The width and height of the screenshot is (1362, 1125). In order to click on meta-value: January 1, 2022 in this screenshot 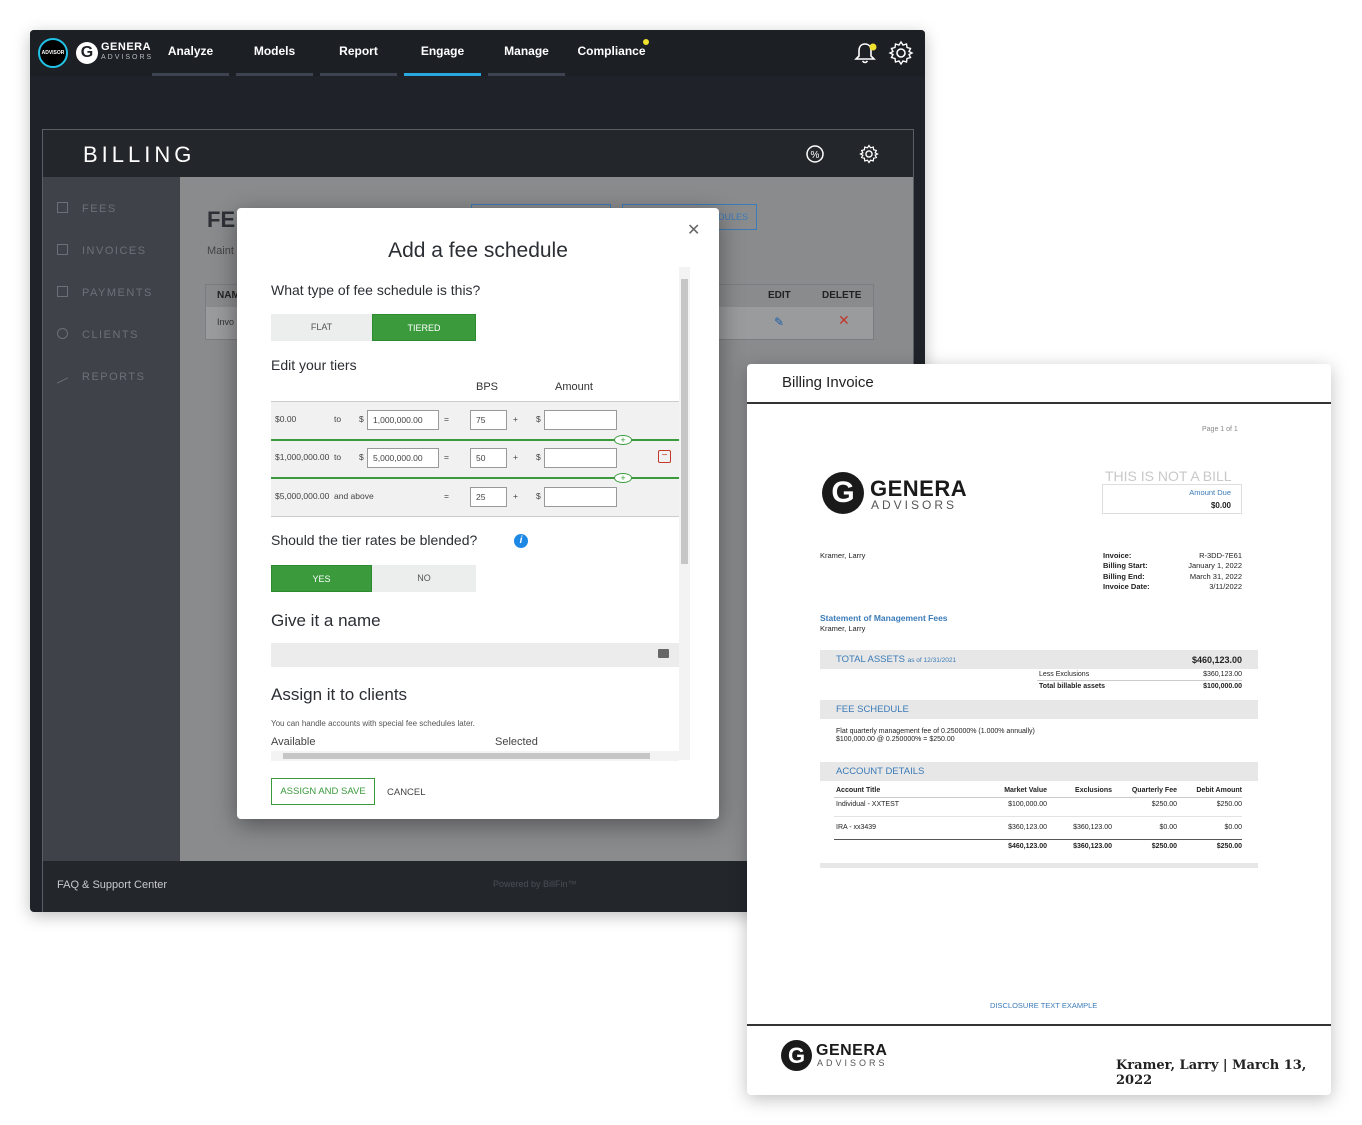, I will do `click(1215, 565)`.